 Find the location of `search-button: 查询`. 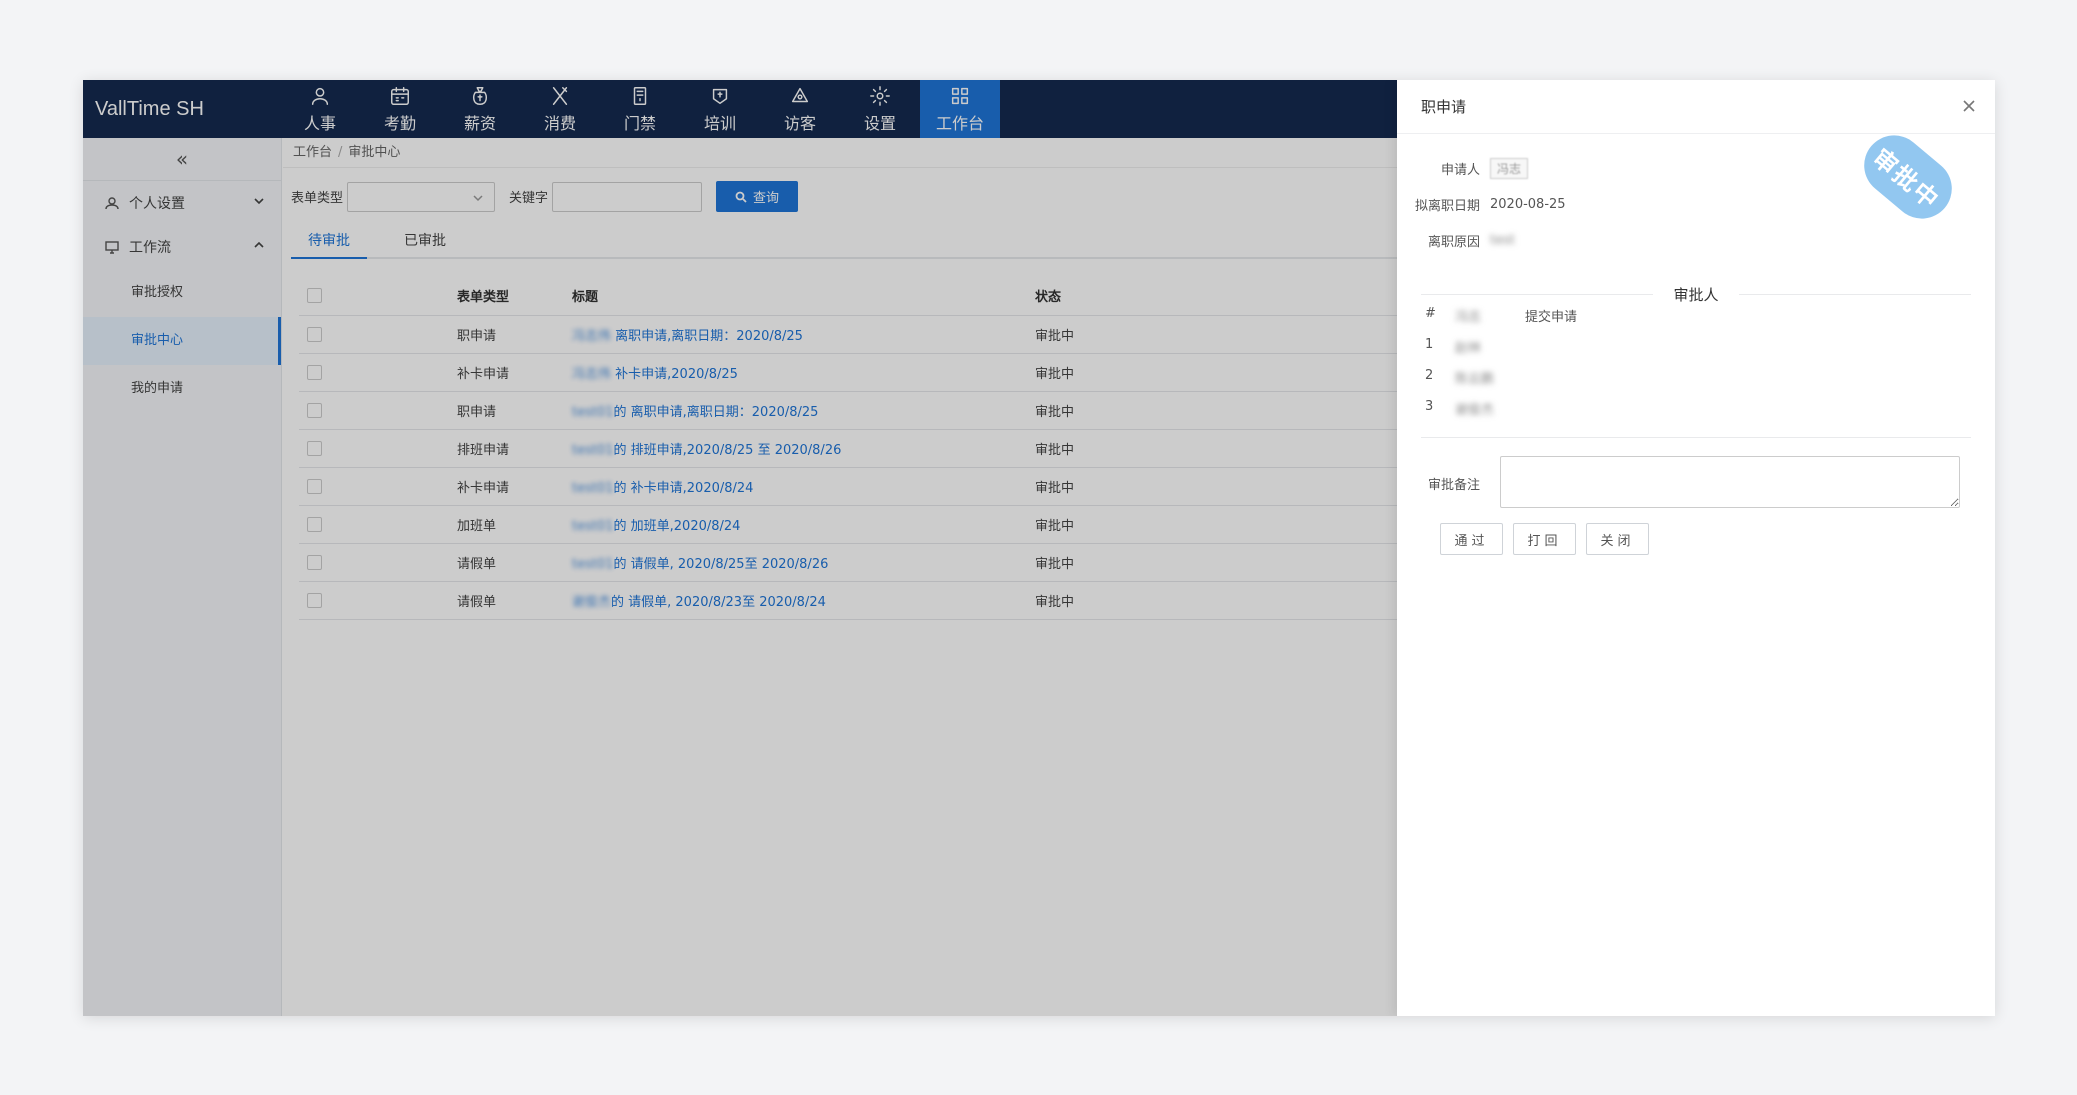

search-button: 查询 is located at coordinates (757, 196).